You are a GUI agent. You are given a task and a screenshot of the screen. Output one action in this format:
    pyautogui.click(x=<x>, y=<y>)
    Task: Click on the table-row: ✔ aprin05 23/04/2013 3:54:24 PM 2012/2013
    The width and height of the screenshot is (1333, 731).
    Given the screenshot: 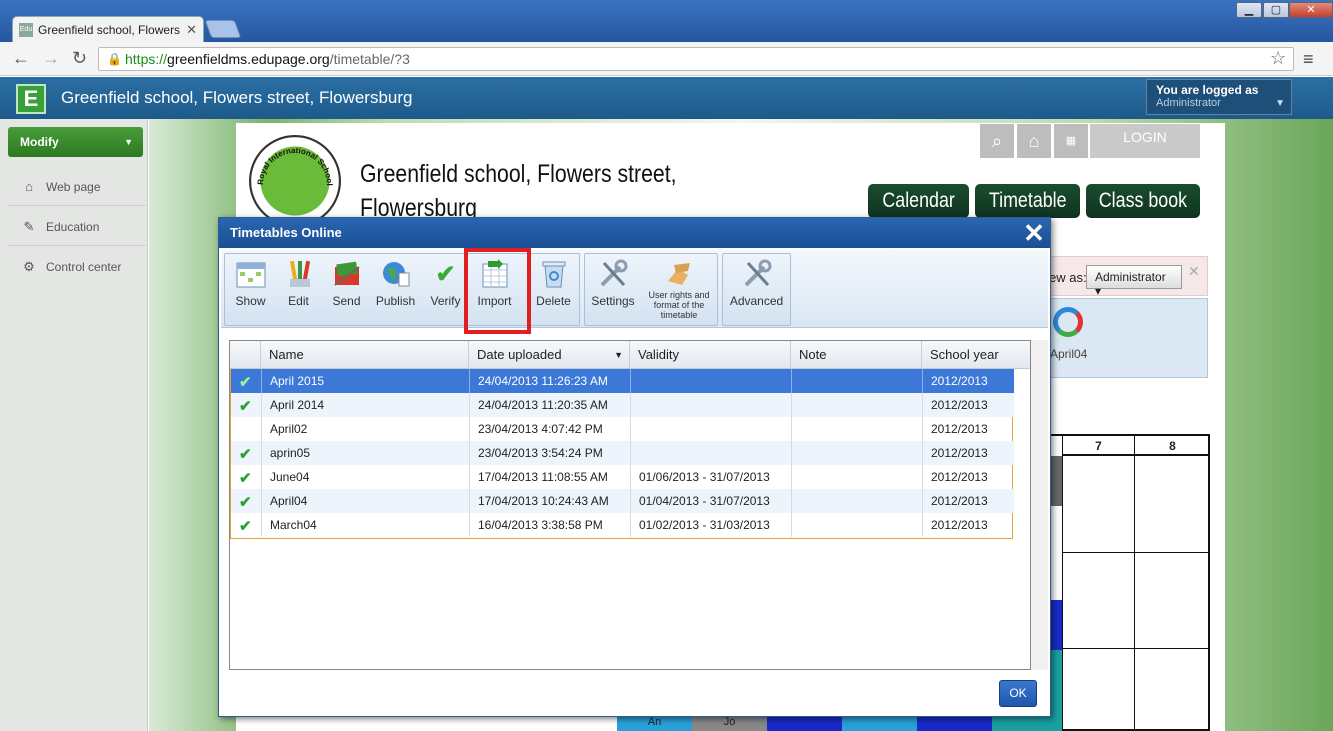 What is the action you would take?
    pyautogui.click(x=622, y=453)
    